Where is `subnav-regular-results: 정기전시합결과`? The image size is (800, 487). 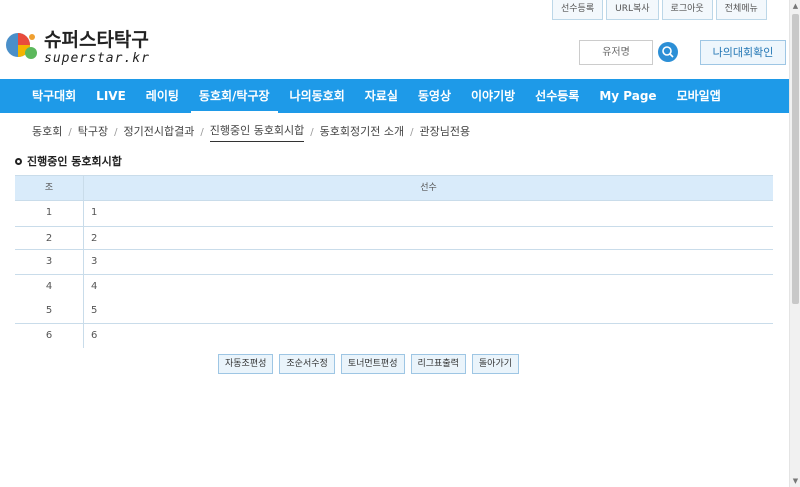 subnav-regular-results: 정기전시합결과 is located at coordinates (159, 132).